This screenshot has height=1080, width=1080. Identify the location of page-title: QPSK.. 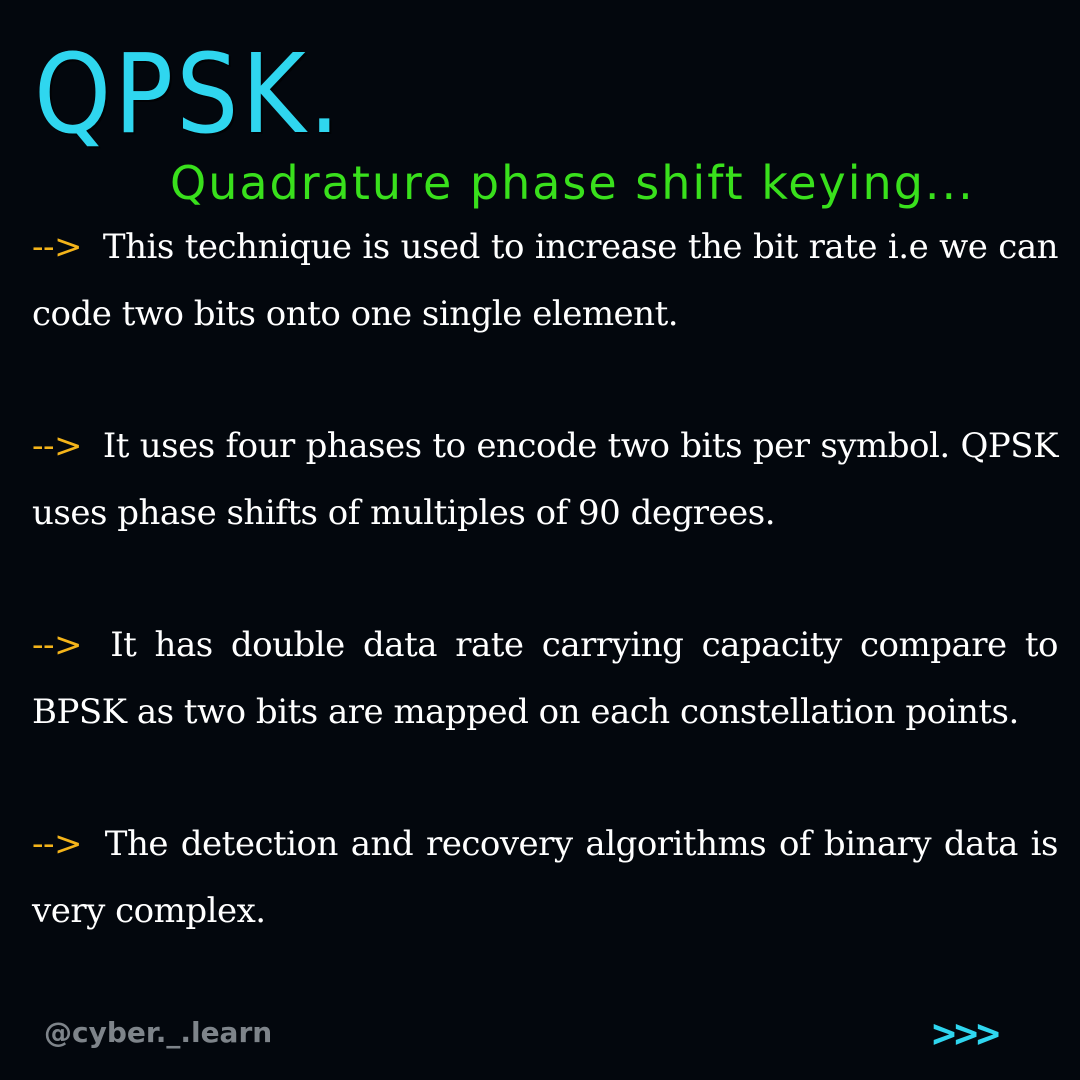
(188, 95).